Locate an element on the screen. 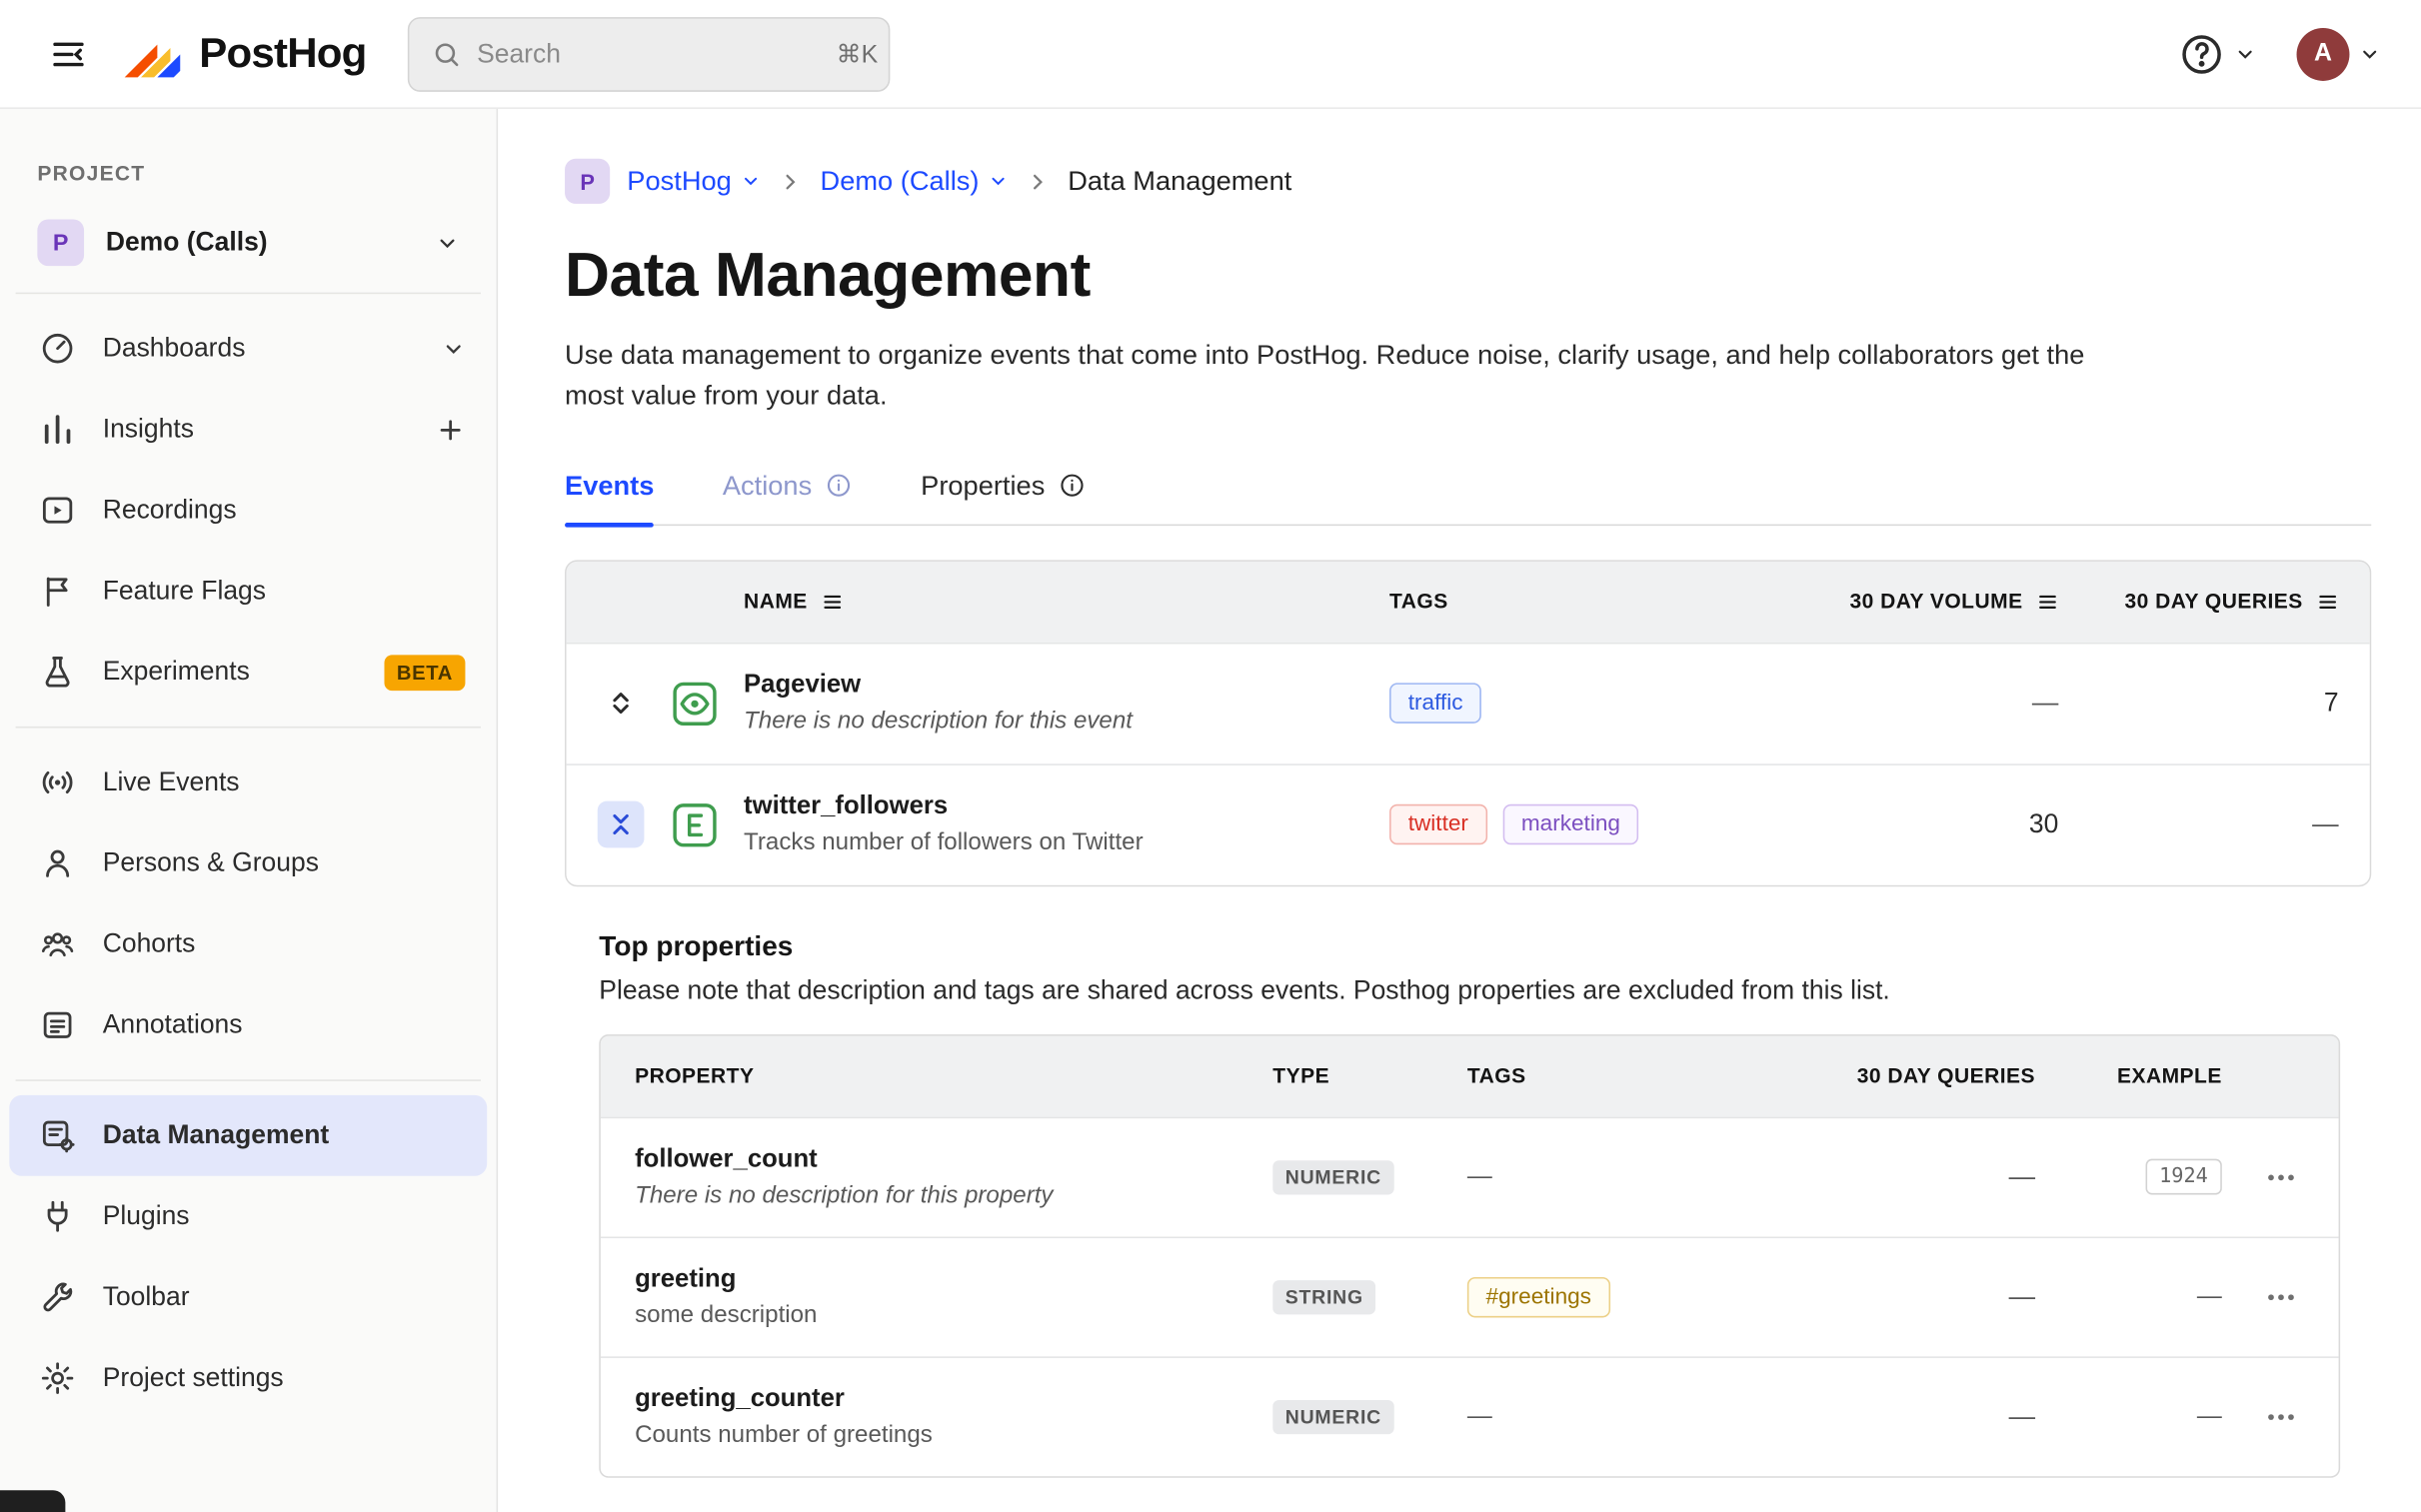 The height and width of the screenshot is (1512, 2421). example-value: 1924 is located at coordinates (2184, 1176).